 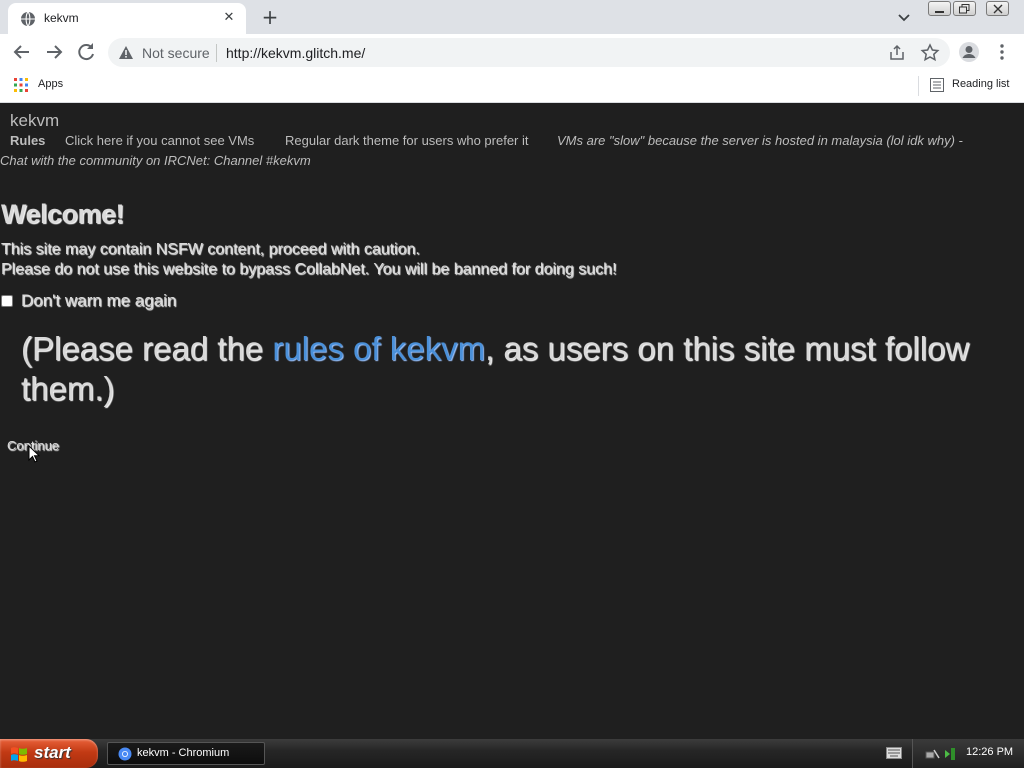 What do you see at coordinates (22, 52) in the screenshot?
I see `back-arrow-icon` at bounding box center [22, 52].